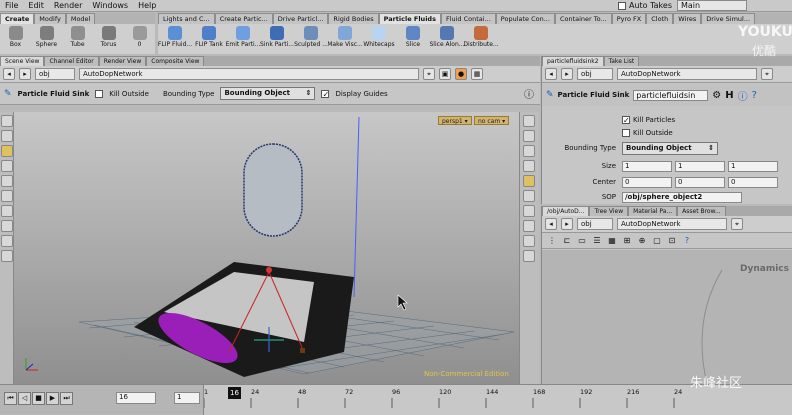 This screenshot has height=415, width=792. I want to click on bounding-type-select: Bounding Object ⇕, so click(268, 93).